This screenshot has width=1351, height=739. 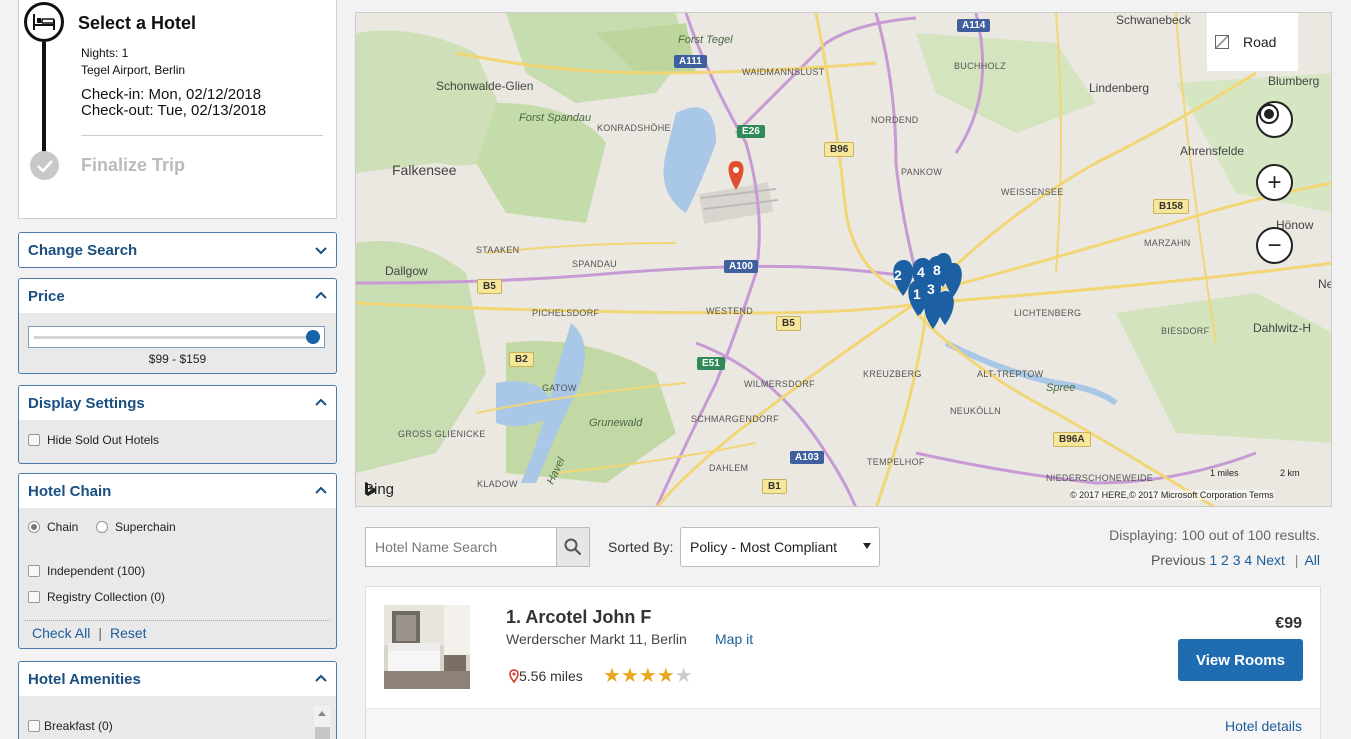 What do you see at coordinates (896, 462) in the screenshot?
I see `map-label: TEMPELHOF` at bounding box center [896, 462].